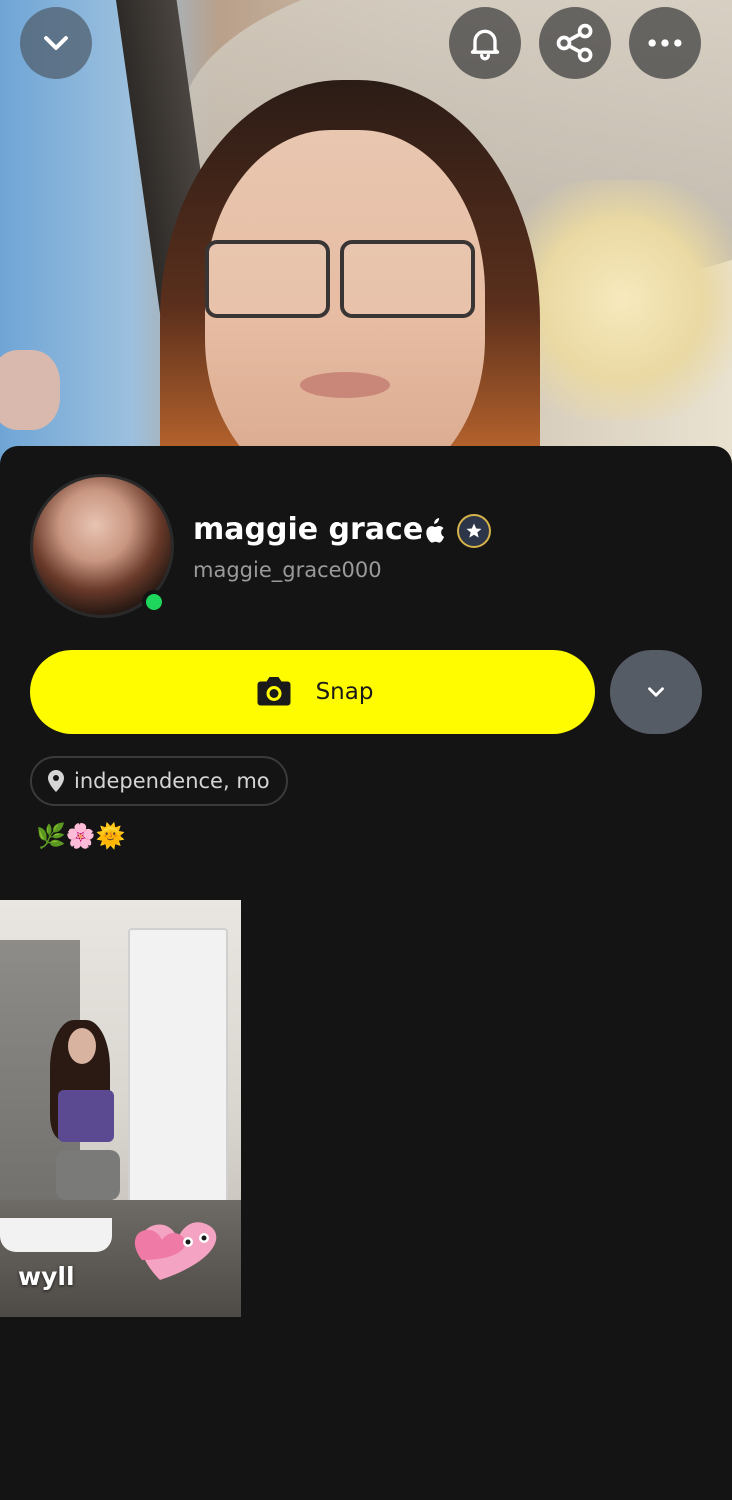 The height and width of the screenshot is (1500, 732). What do you see at coordinates (274, 691) in the screenshot?
I see `camera-icon` at bounding box center [274, 691].